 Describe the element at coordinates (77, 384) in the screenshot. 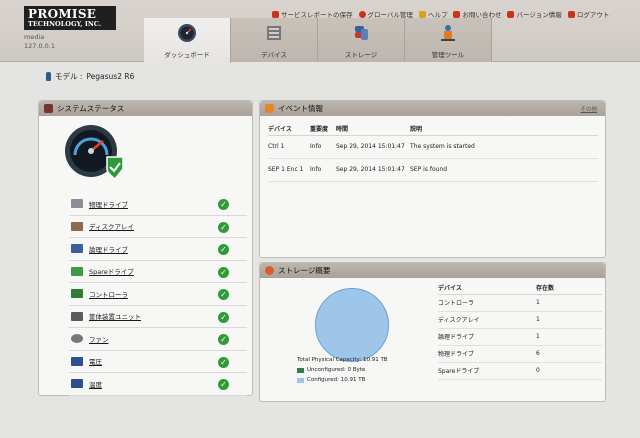

I see `temperature-icon` at that location.